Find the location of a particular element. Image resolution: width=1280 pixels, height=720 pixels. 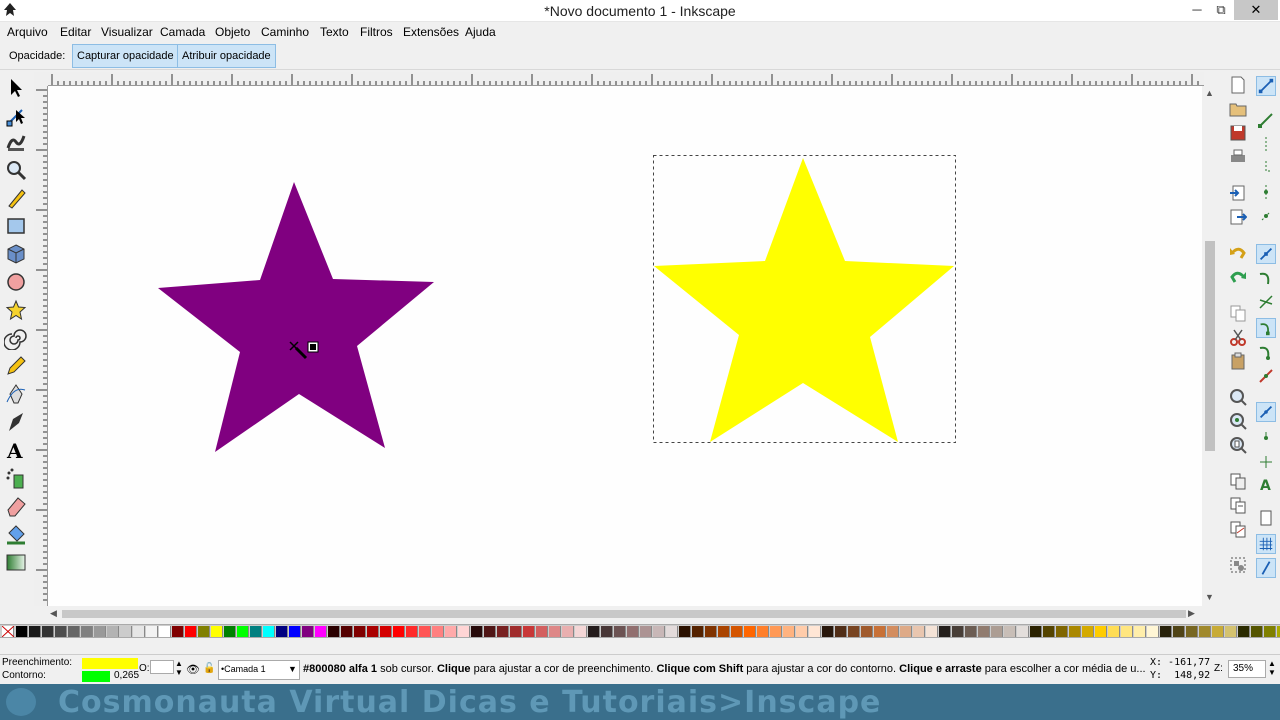

eraser-tool-icon is located at coordinates (16, 506).